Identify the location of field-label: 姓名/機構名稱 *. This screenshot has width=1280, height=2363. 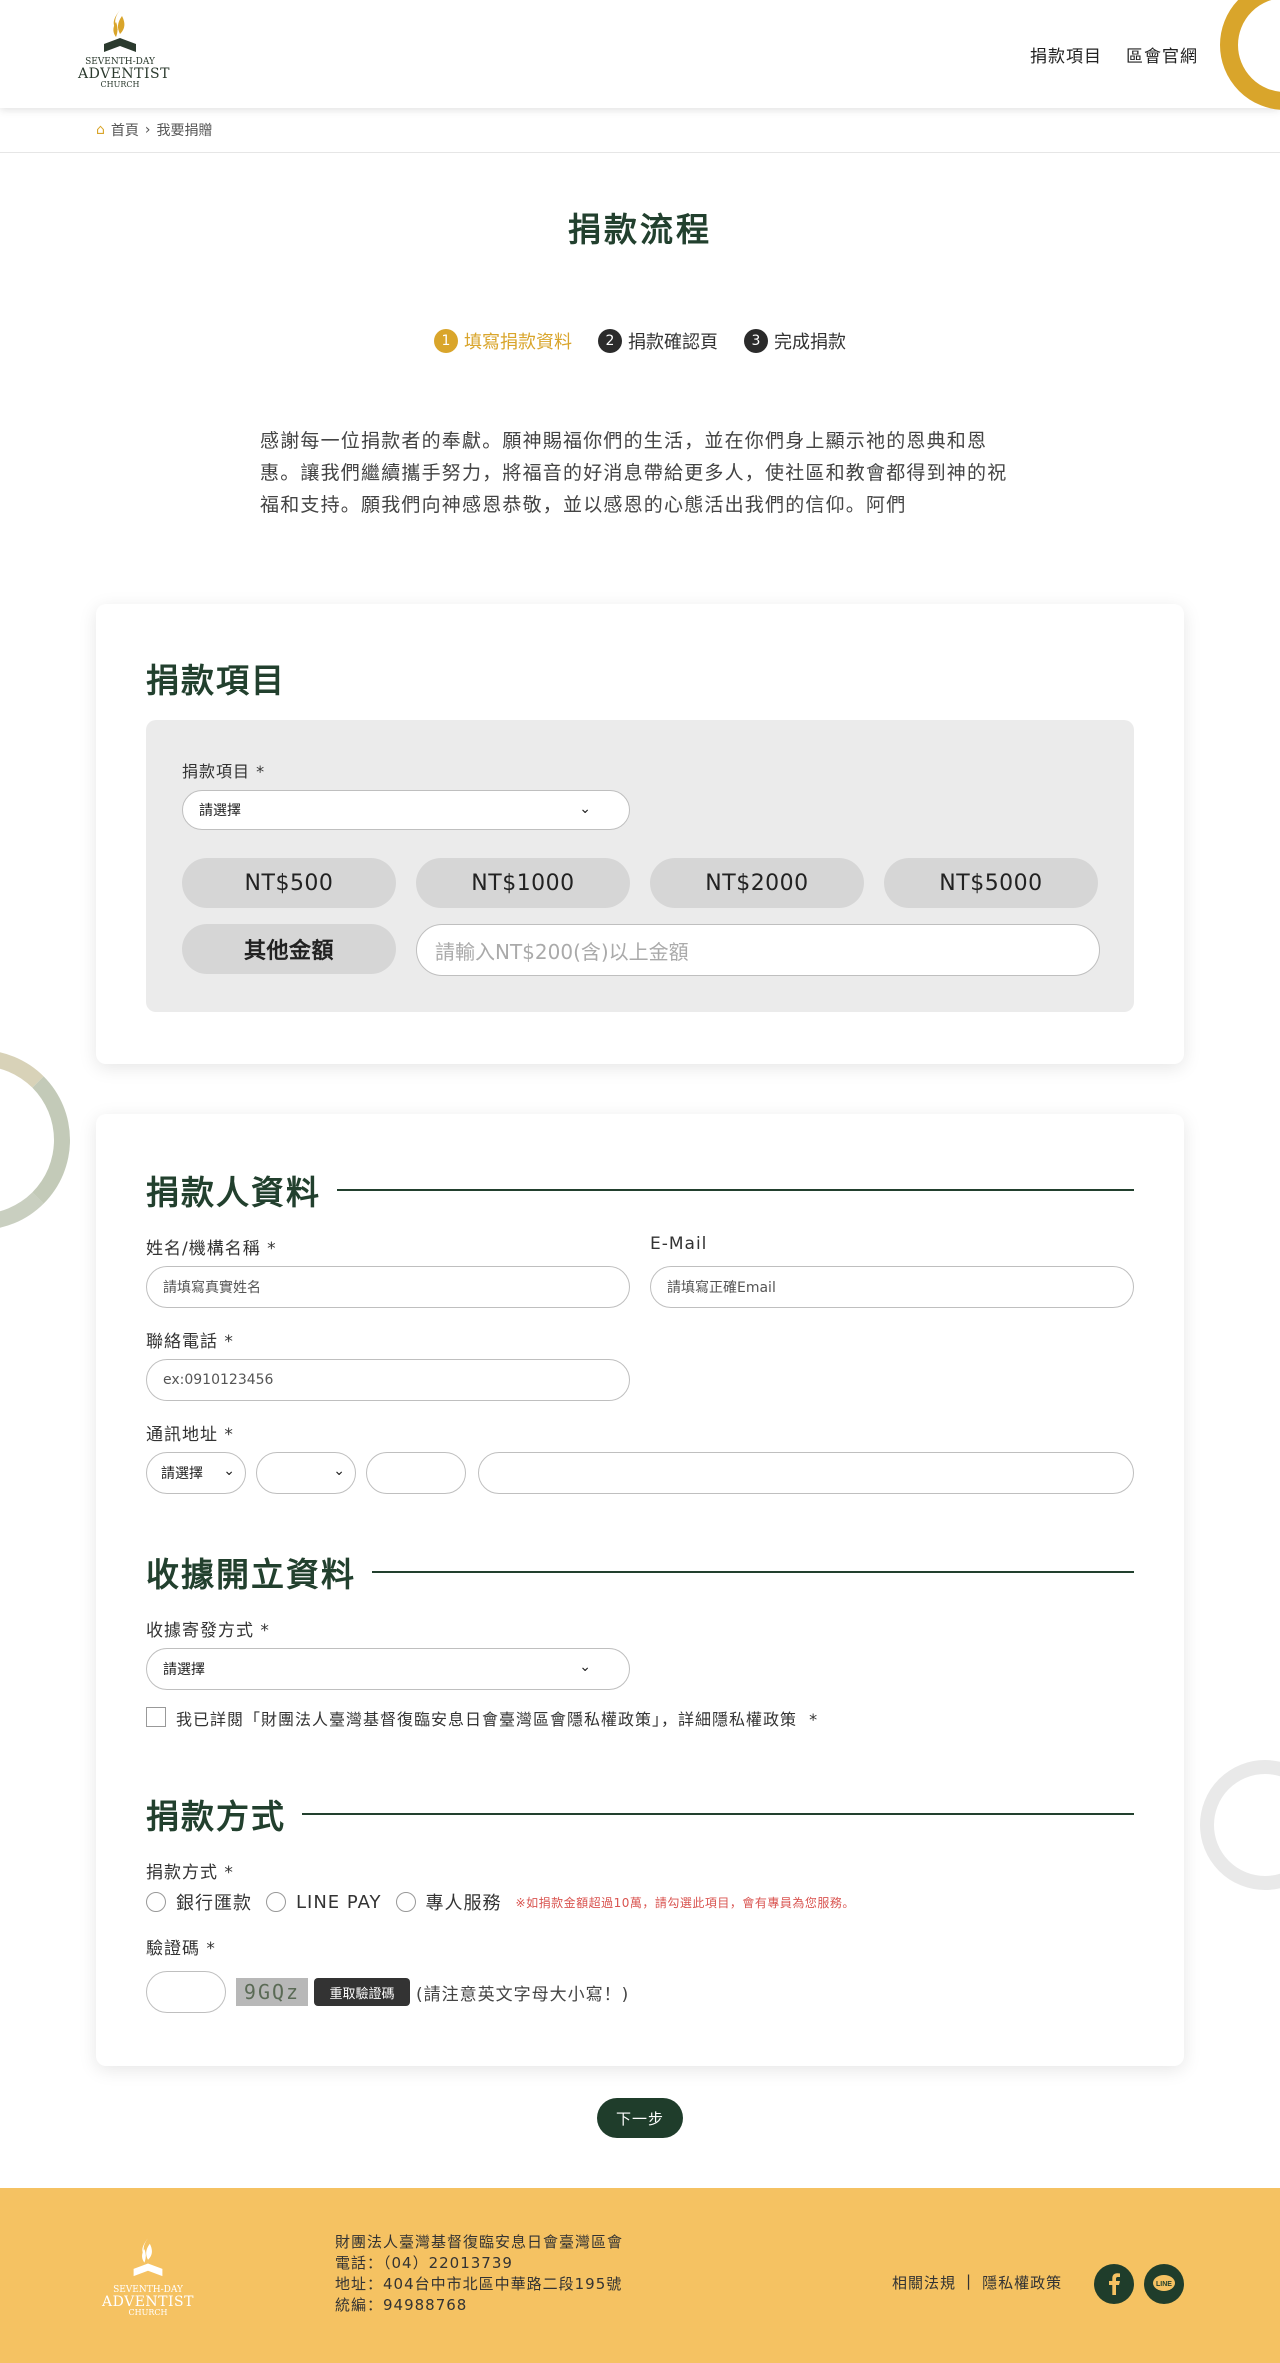
(211, 1249).